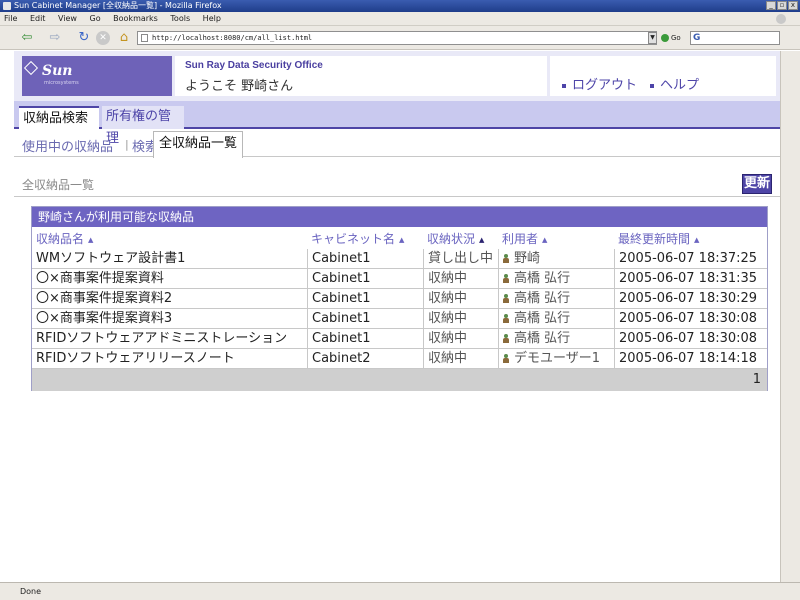 The image size is (800, 600). I want to click on column-header-last-updated: 最終更新時間 ▲, so click(658, 238).